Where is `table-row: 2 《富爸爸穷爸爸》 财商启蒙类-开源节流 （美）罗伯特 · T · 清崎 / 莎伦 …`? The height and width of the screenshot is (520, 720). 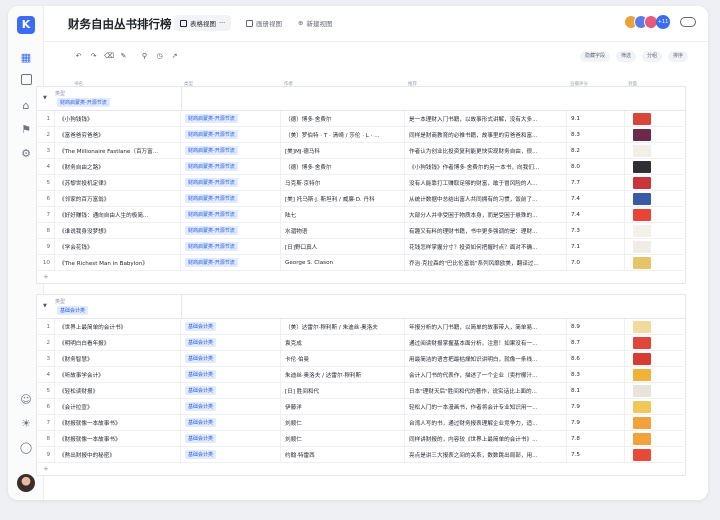
table-row: 2 《富爸爸穷爸爸》 财商启蒙类-开源节流 （美）罗伯特 · T · 清崎 / 莎伦 … is located at coordinates (361, 135).